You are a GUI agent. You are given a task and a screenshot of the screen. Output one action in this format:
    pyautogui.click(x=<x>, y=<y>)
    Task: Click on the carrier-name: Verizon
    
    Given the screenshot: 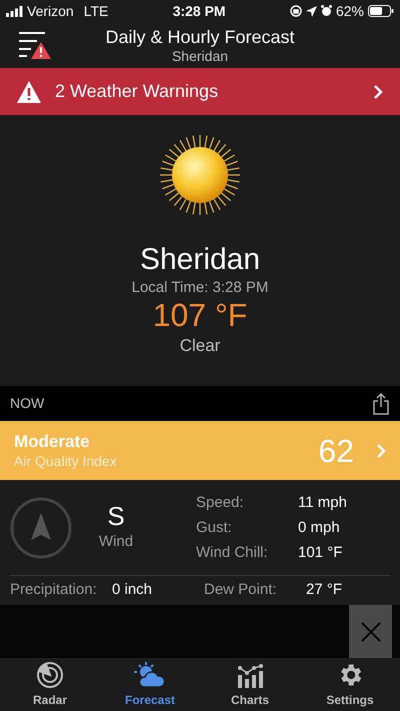 What is the action you would take?
    pyautogui.click(x=50, y=11)
    